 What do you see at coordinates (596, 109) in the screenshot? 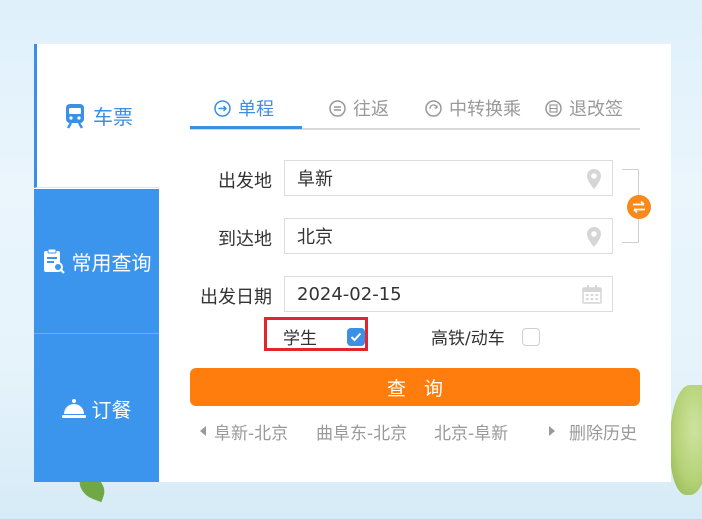
I see `tab-label: 退改签` at bounding box center [596, 109].